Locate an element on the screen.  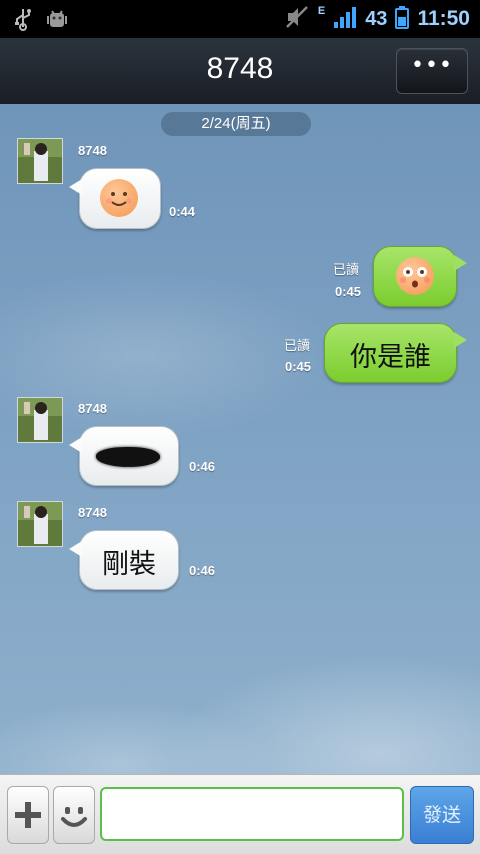
usb-icon is located at coordinates (23, 21).